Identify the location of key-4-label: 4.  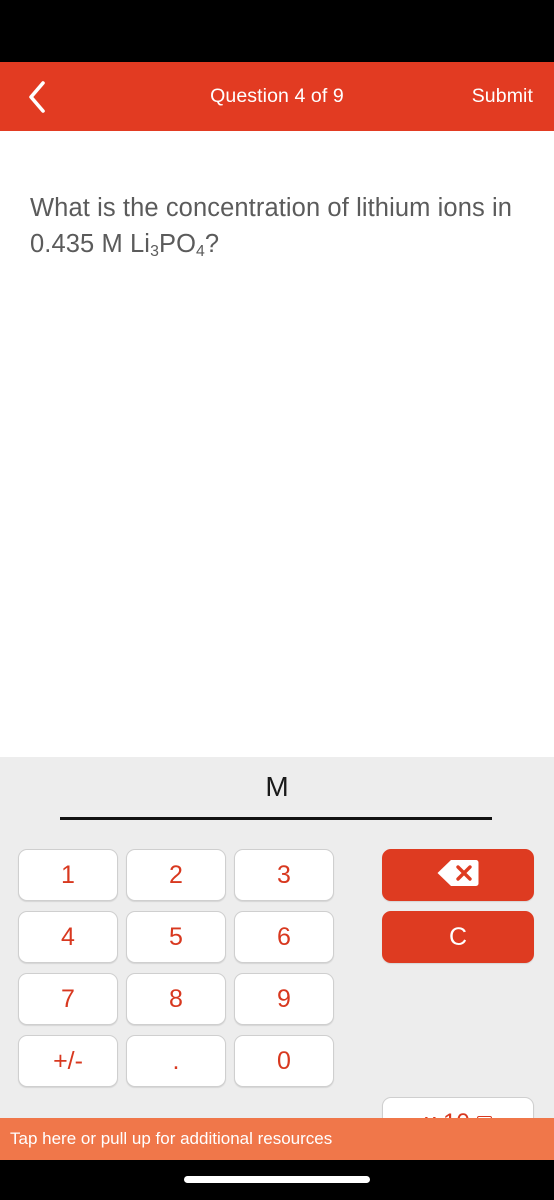
(68, 936).